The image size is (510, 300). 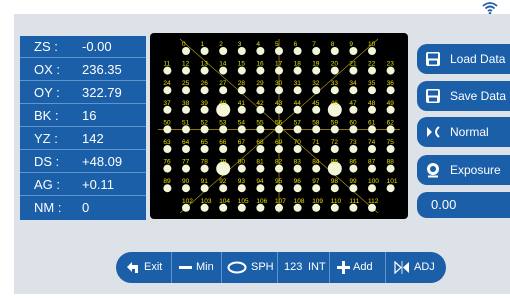 I want to click on dot-label: 25, so click(x=186, y=83).